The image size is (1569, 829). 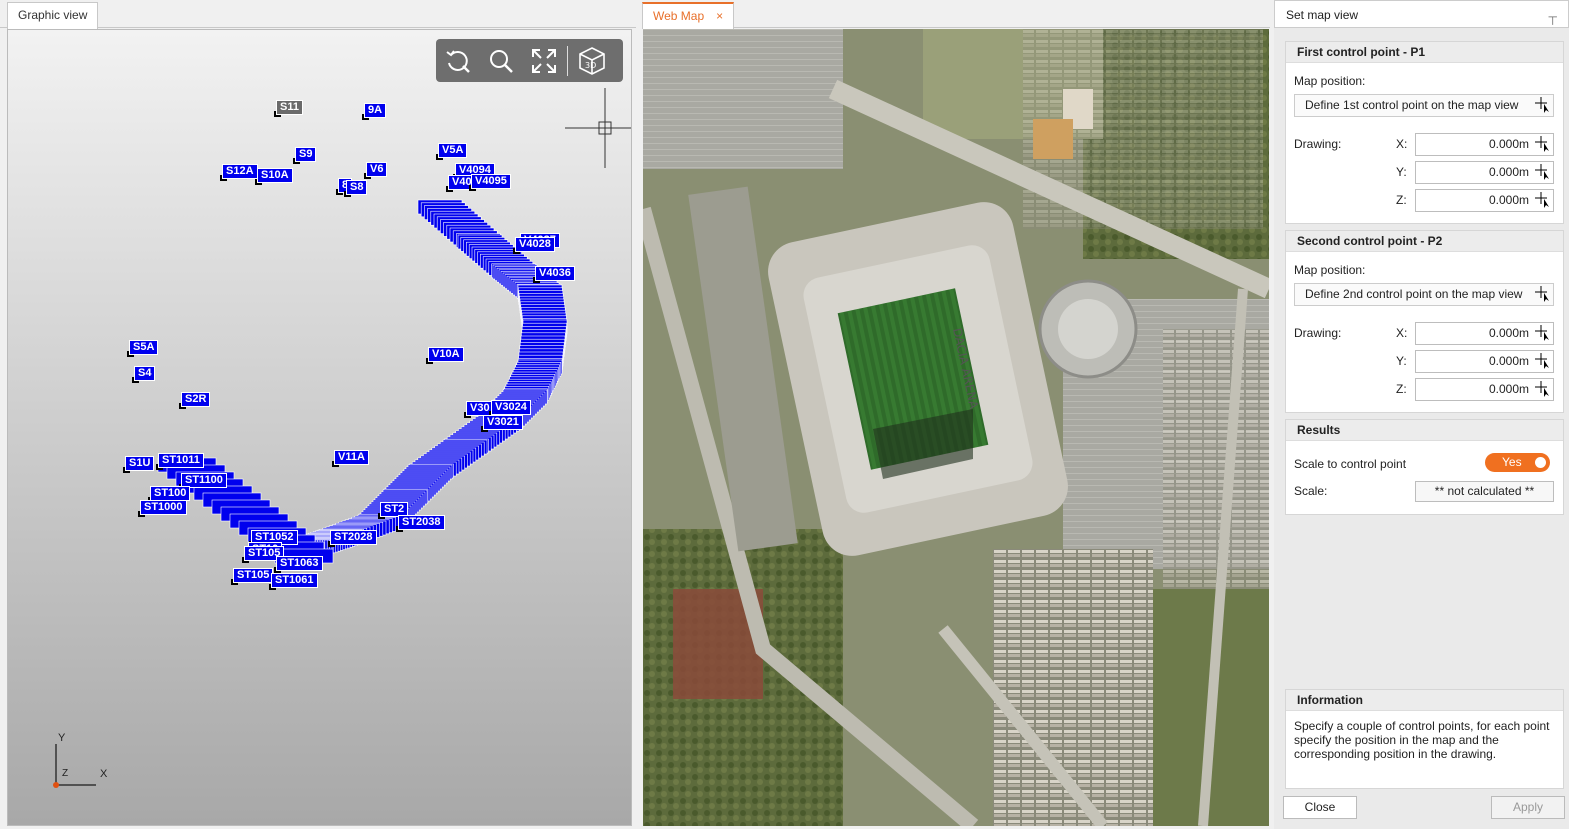 I want to click on view-3d-icon: 3D, so click(x=591, y=60).